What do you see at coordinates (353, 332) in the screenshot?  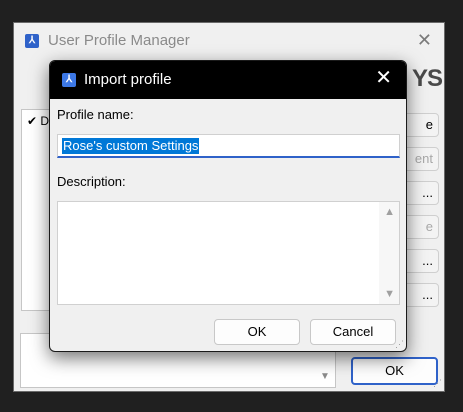 I see `cancel-button: Cancel` at bounding box center [353, 332].